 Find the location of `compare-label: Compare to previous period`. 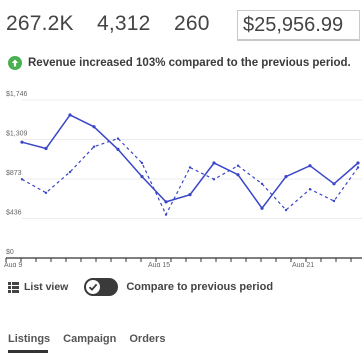

compare-label: Compare to previous period is located at coordinates (200, 287).